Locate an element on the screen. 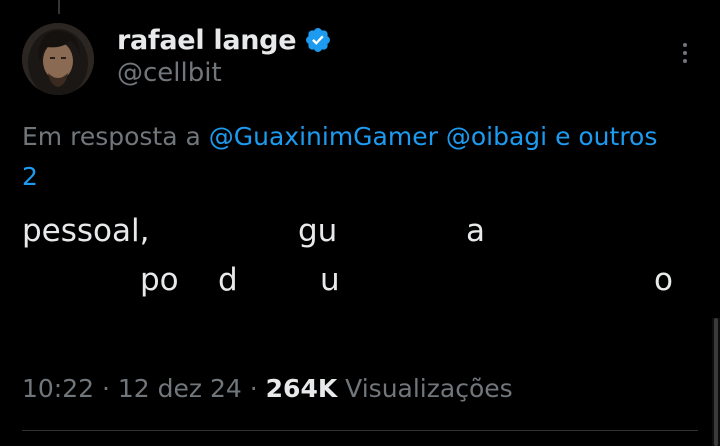 The height and width of the screenshot is (446, 720). tweet-text-word: u is located at coordinates (330, 280).